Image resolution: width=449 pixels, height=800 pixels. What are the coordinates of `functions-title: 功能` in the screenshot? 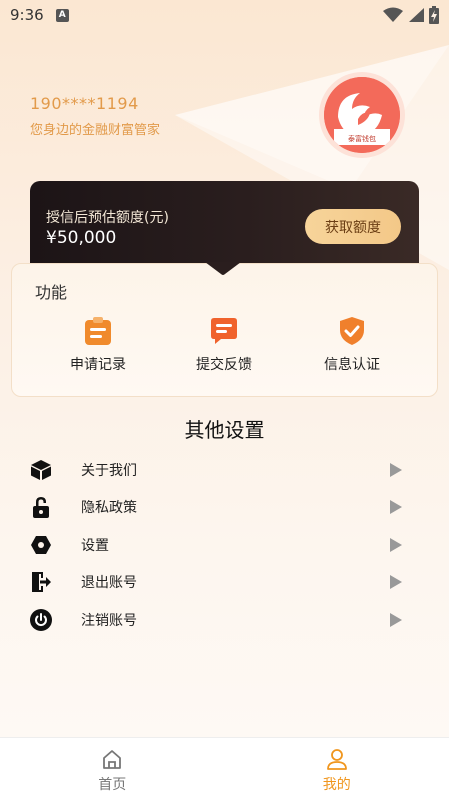 It's located at (51, 292).